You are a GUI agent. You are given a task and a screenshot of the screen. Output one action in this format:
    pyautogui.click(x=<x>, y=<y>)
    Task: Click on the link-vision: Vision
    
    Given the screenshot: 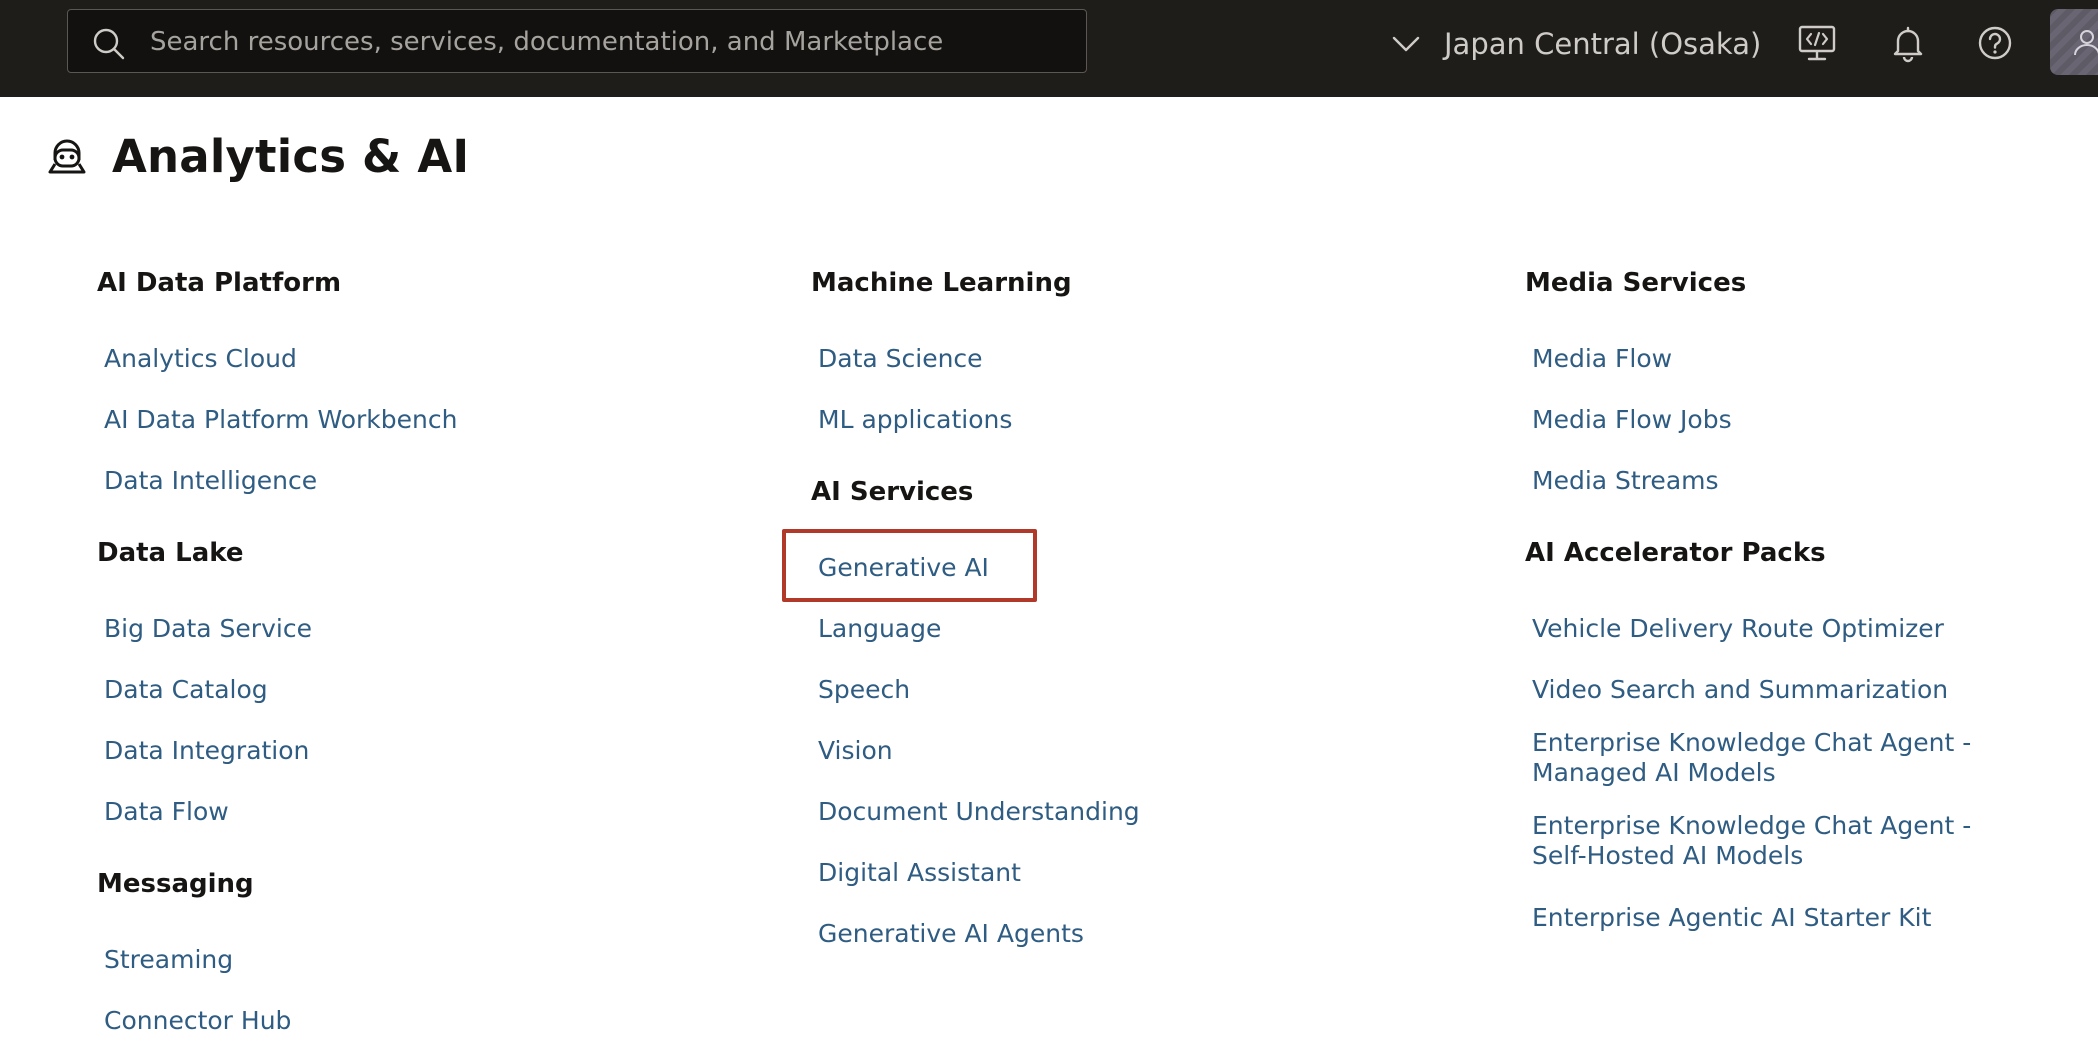 What is the action you would take?
    pyautogui.click(x=855, y=751)
    